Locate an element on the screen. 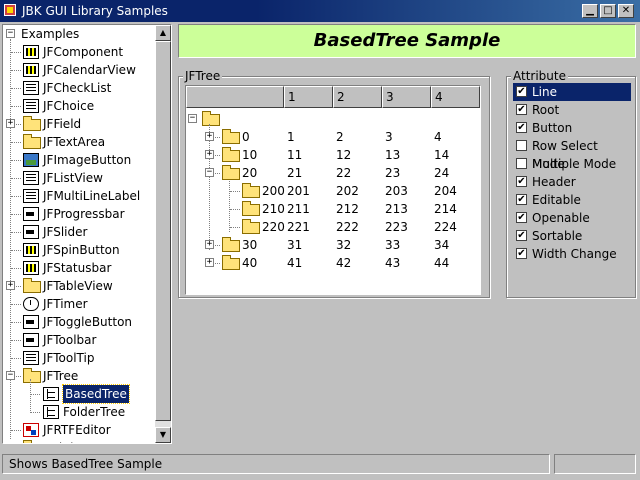 The width and height of the screenshot is (640, 480). table-cell: 221 is located at coordinates (298, 227).